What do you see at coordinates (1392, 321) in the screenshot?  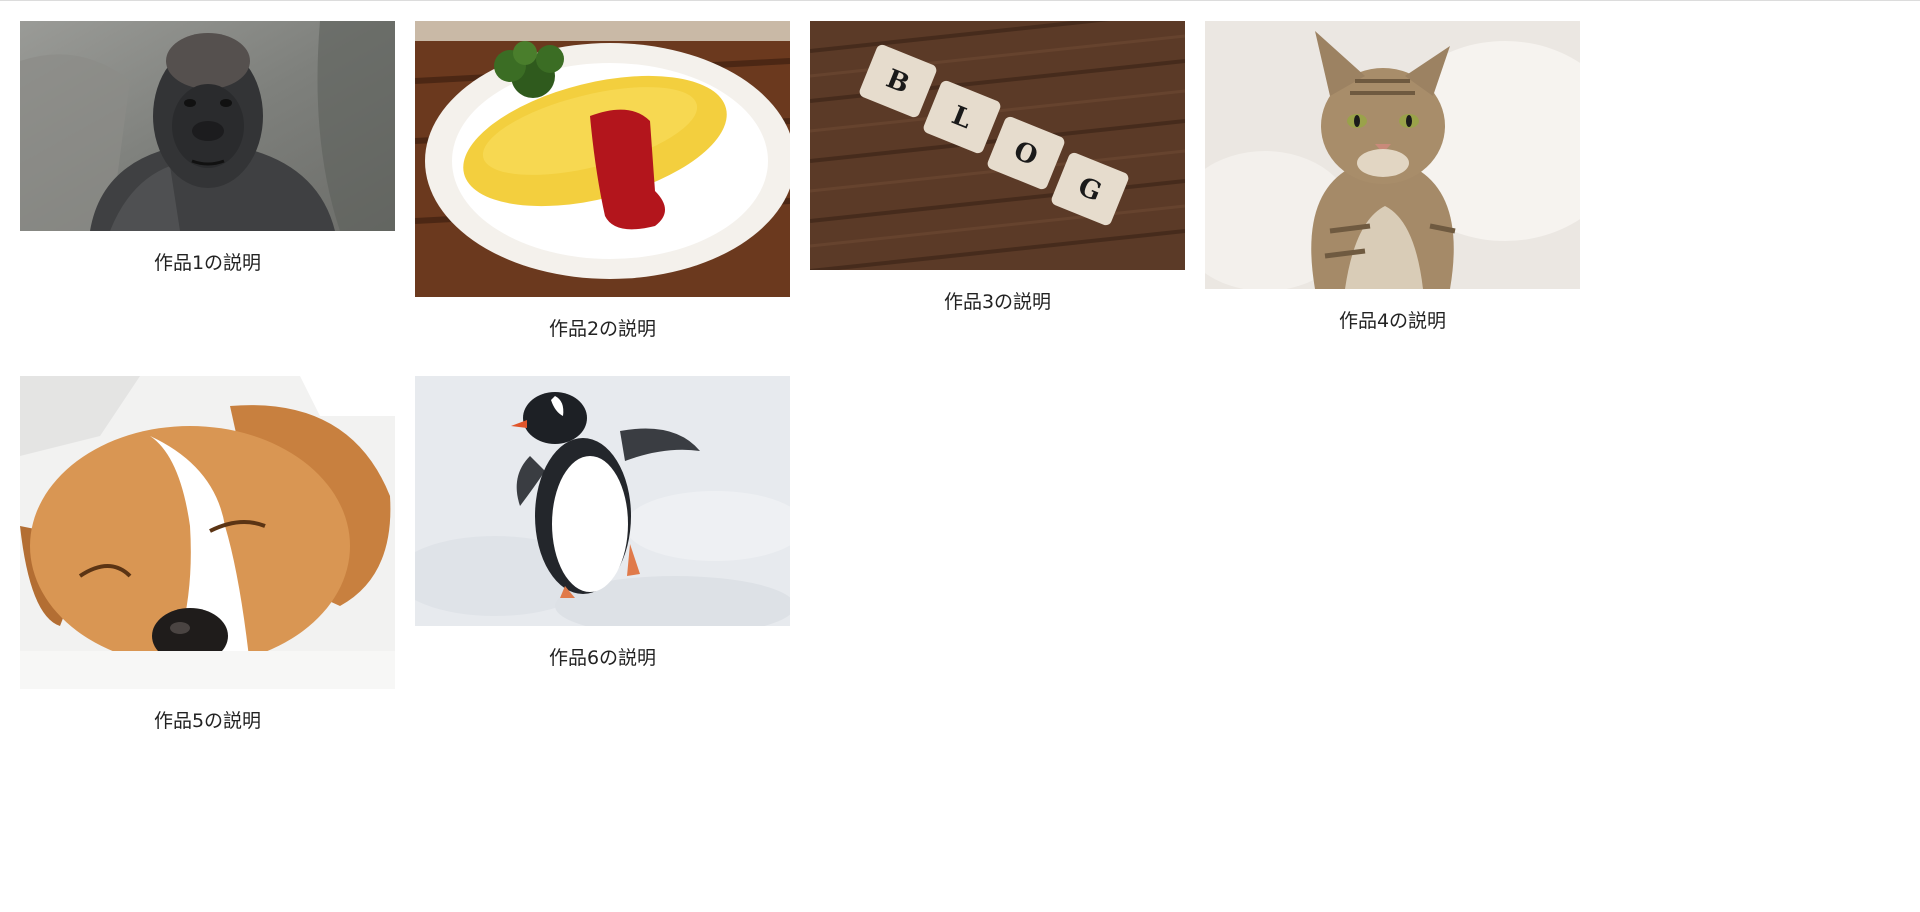 I see `gallery-caption-4: 作品4の説明` at bounding box center [1392, 321].